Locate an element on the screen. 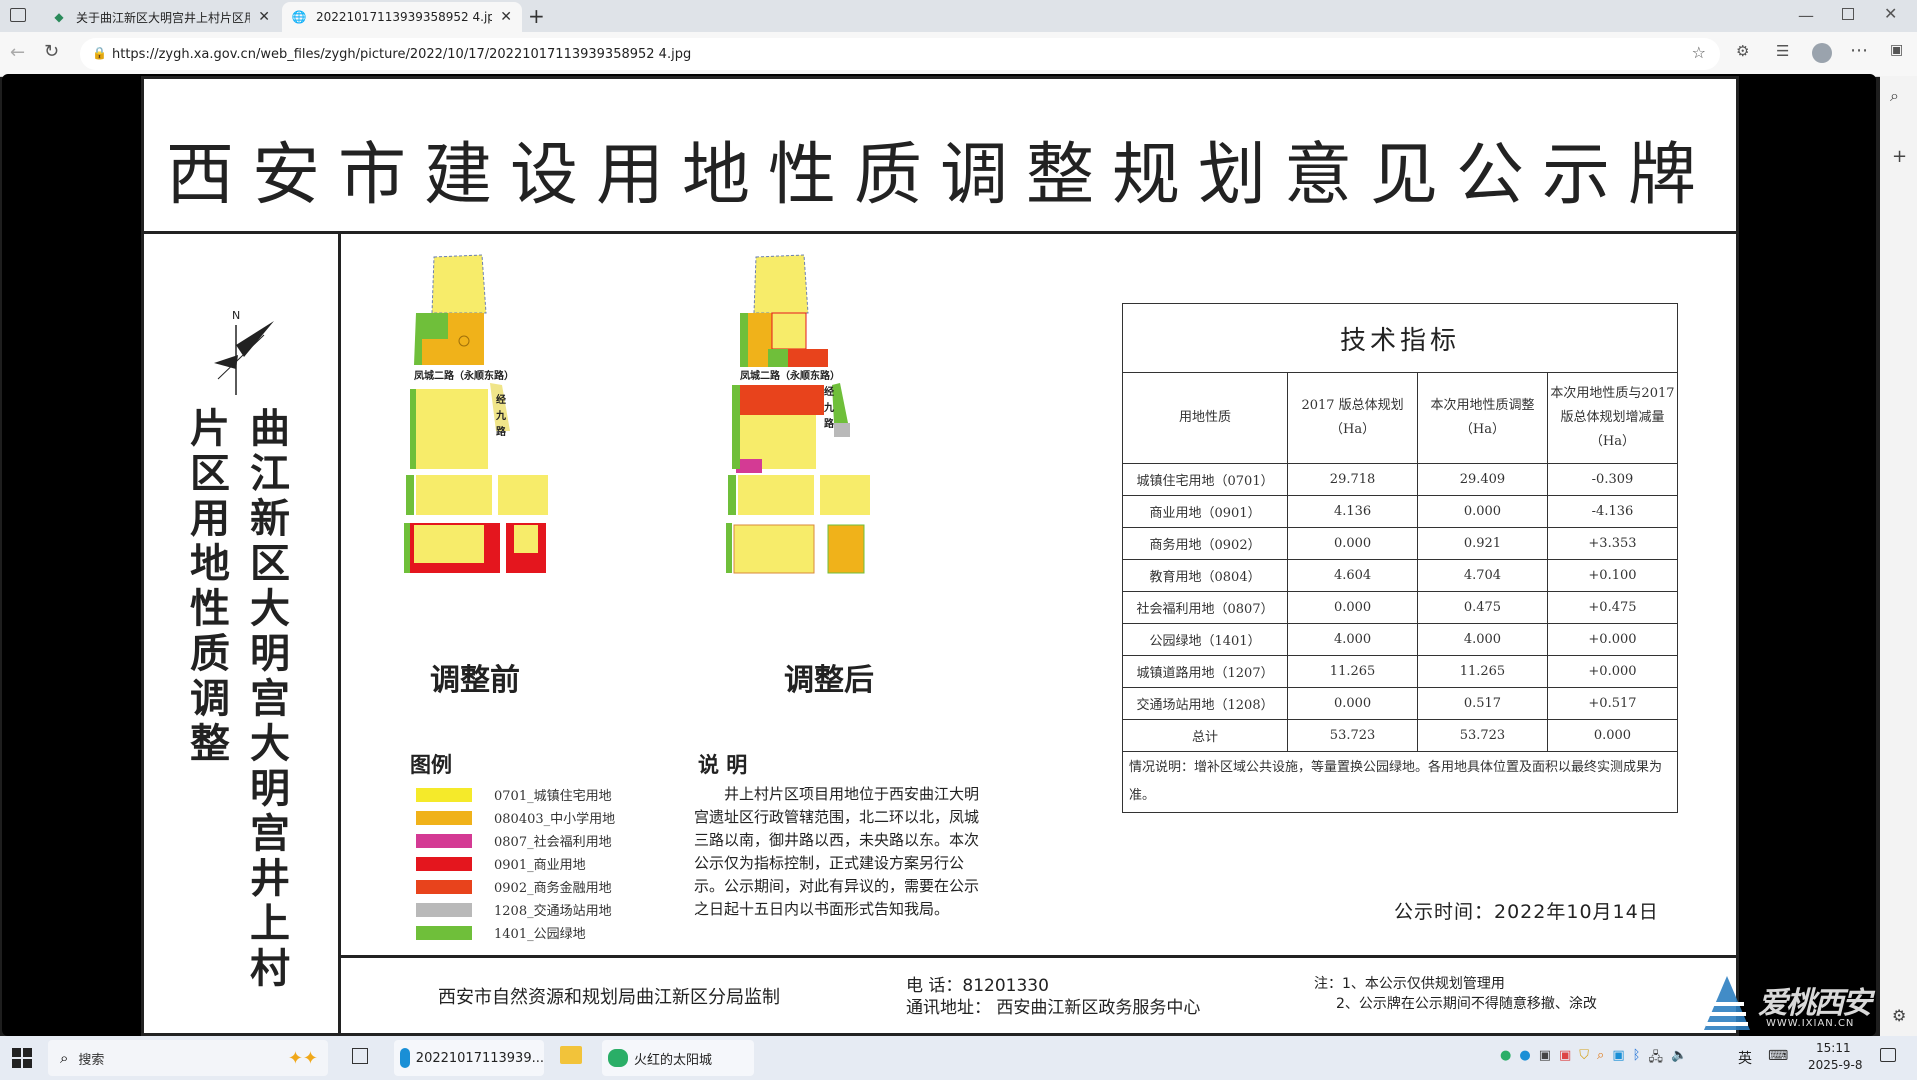 This screenshot has height=1080, width=1917. road-label-jingjiu: 经九路 is located at coordinates (829, 408).